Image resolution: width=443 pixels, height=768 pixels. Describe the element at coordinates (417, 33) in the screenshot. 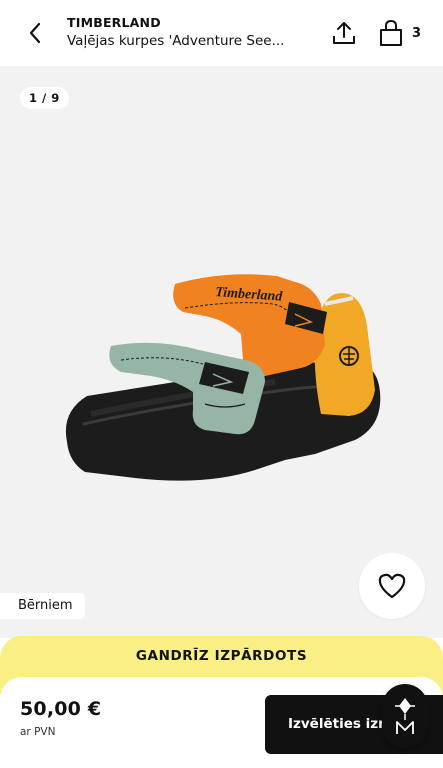

I see `bag-count-badge: 3` at that location.